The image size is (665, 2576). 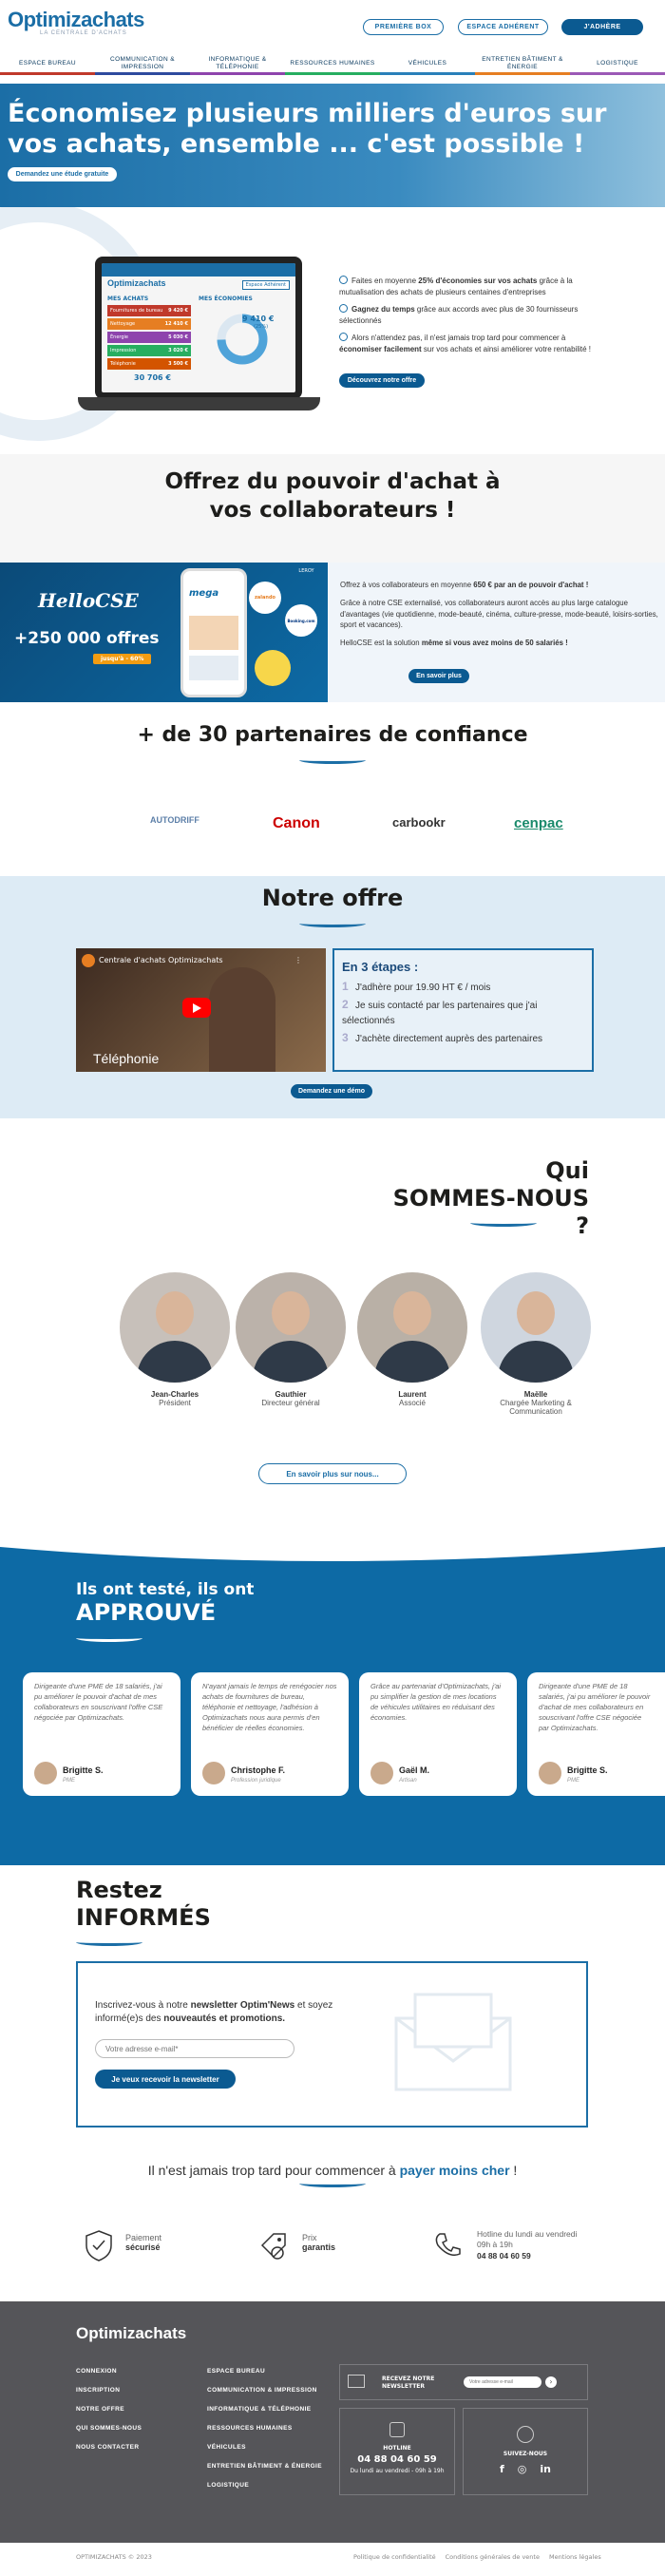 I want to click on more-icon: ⋮, so click(x=298, y=960).